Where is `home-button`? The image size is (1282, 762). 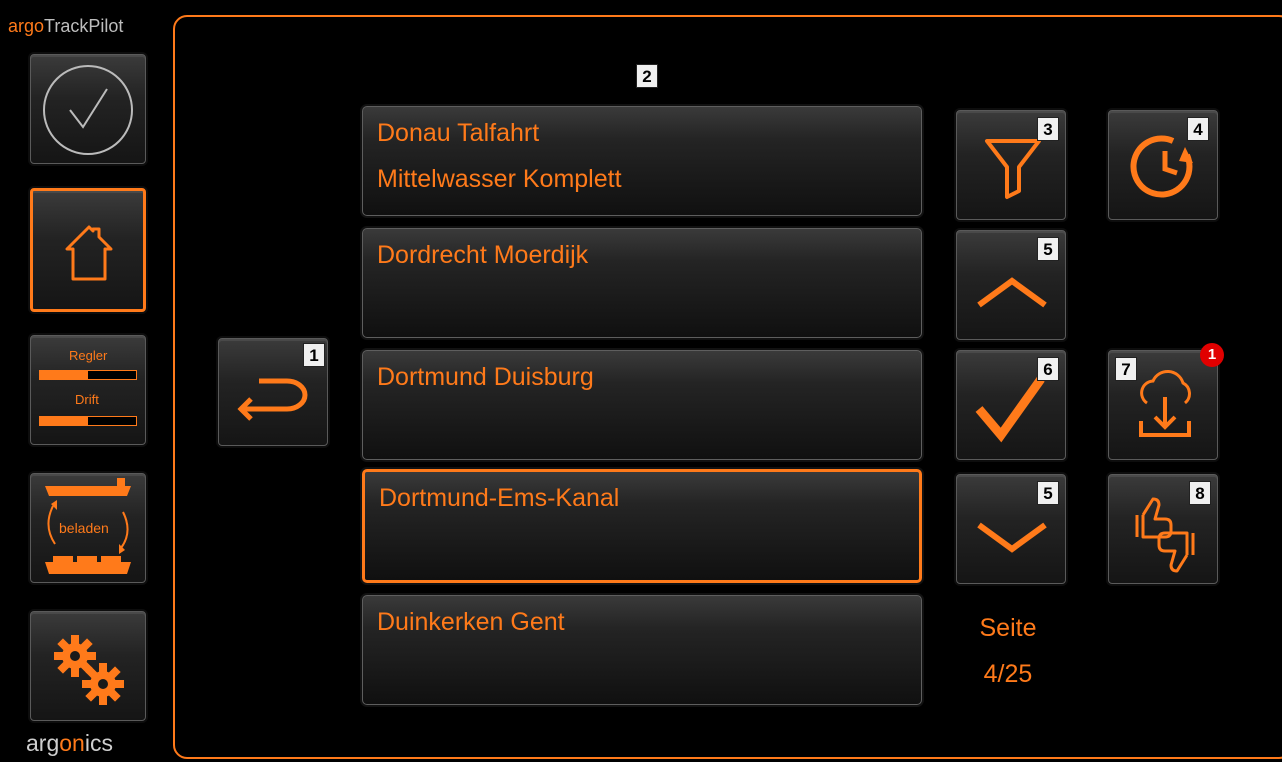 home-button is located at coordinates (88, 250).